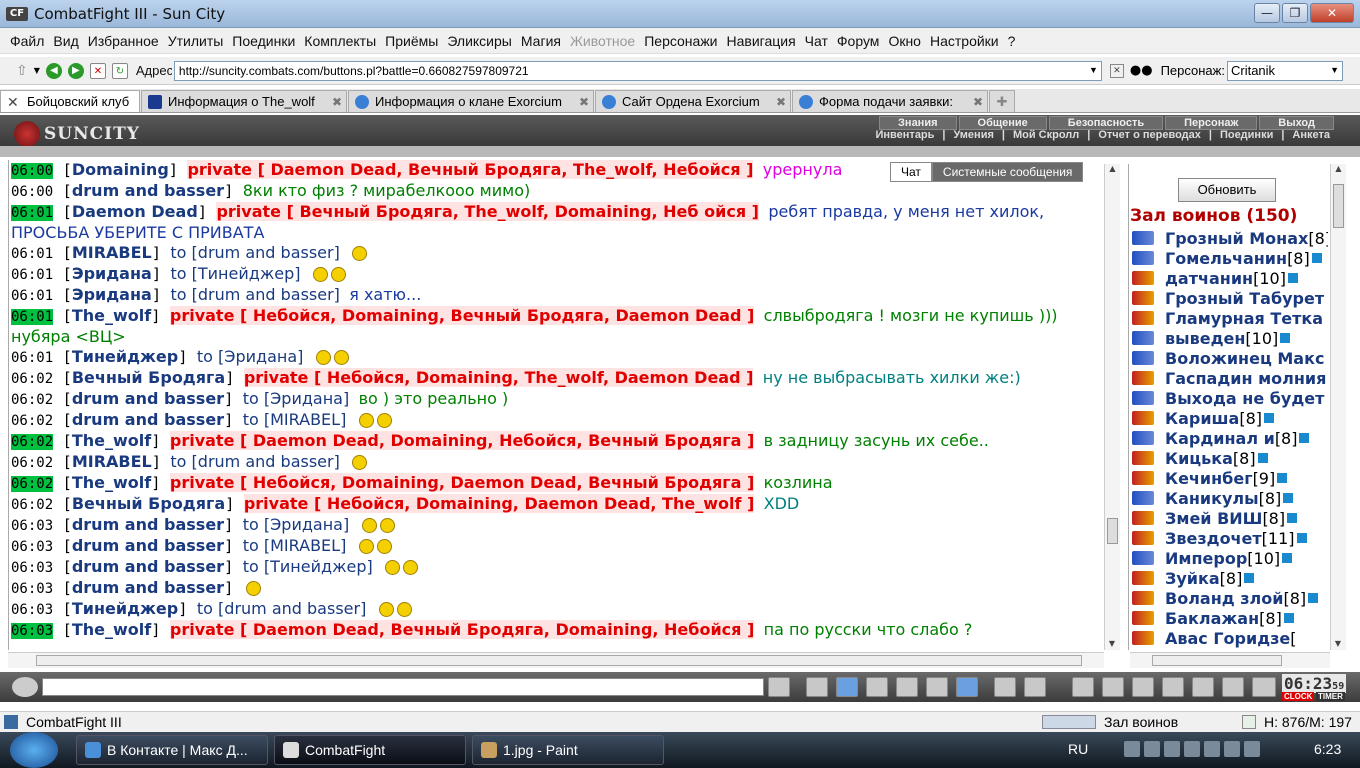 The image size is (1360, 768). What do you see at coordinates (1330, 696) in the screenshot?
I see `timer-label: TIMER` at bounding box center [1330, 696].